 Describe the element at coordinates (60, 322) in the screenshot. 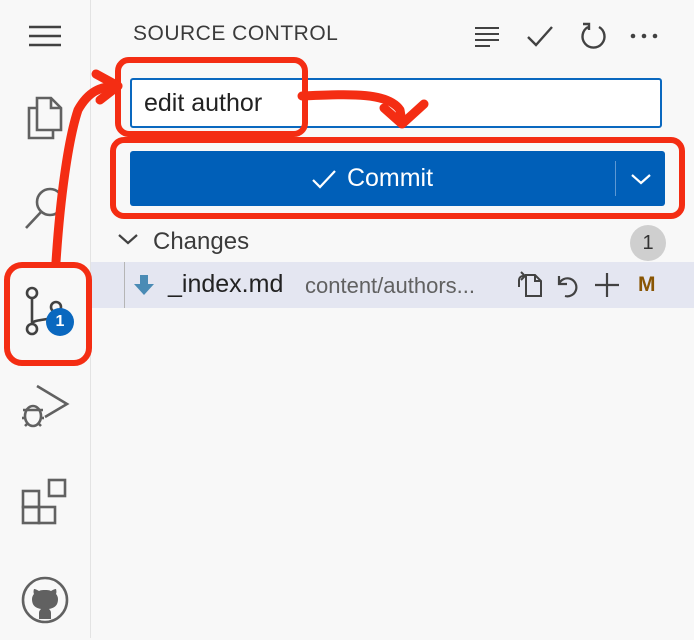

I see `scm-badge: 1` at that location.